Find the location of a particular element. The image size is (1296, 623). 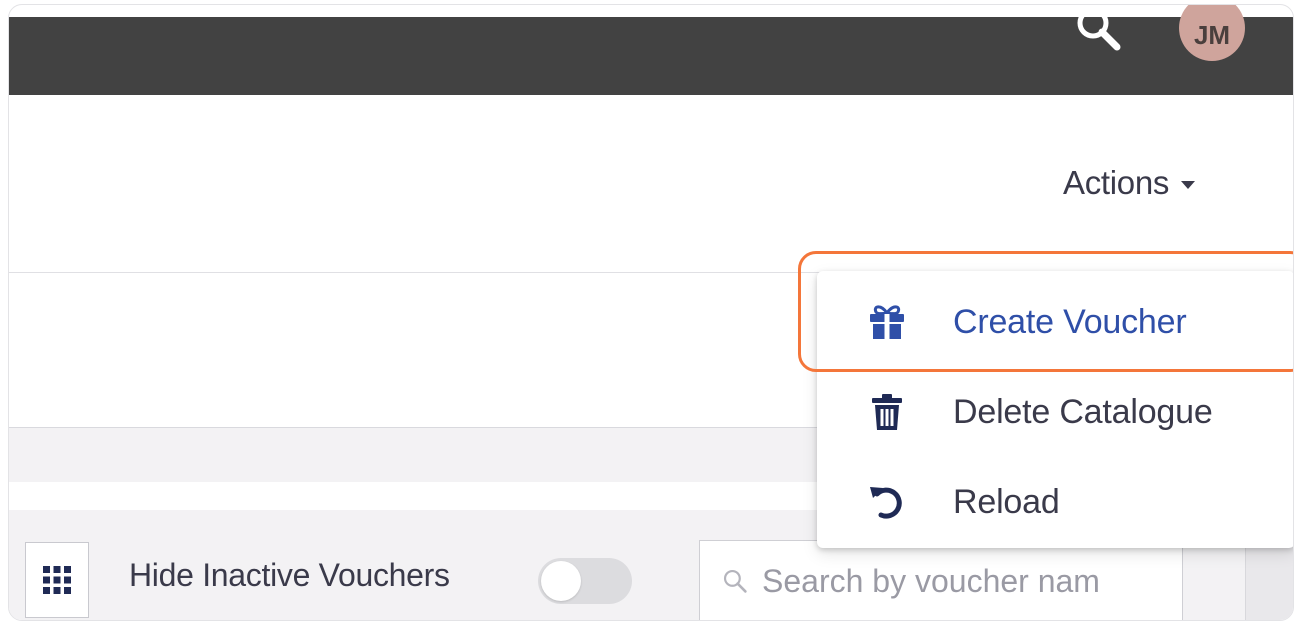

gift-icon is located at coordinates (887, 322).